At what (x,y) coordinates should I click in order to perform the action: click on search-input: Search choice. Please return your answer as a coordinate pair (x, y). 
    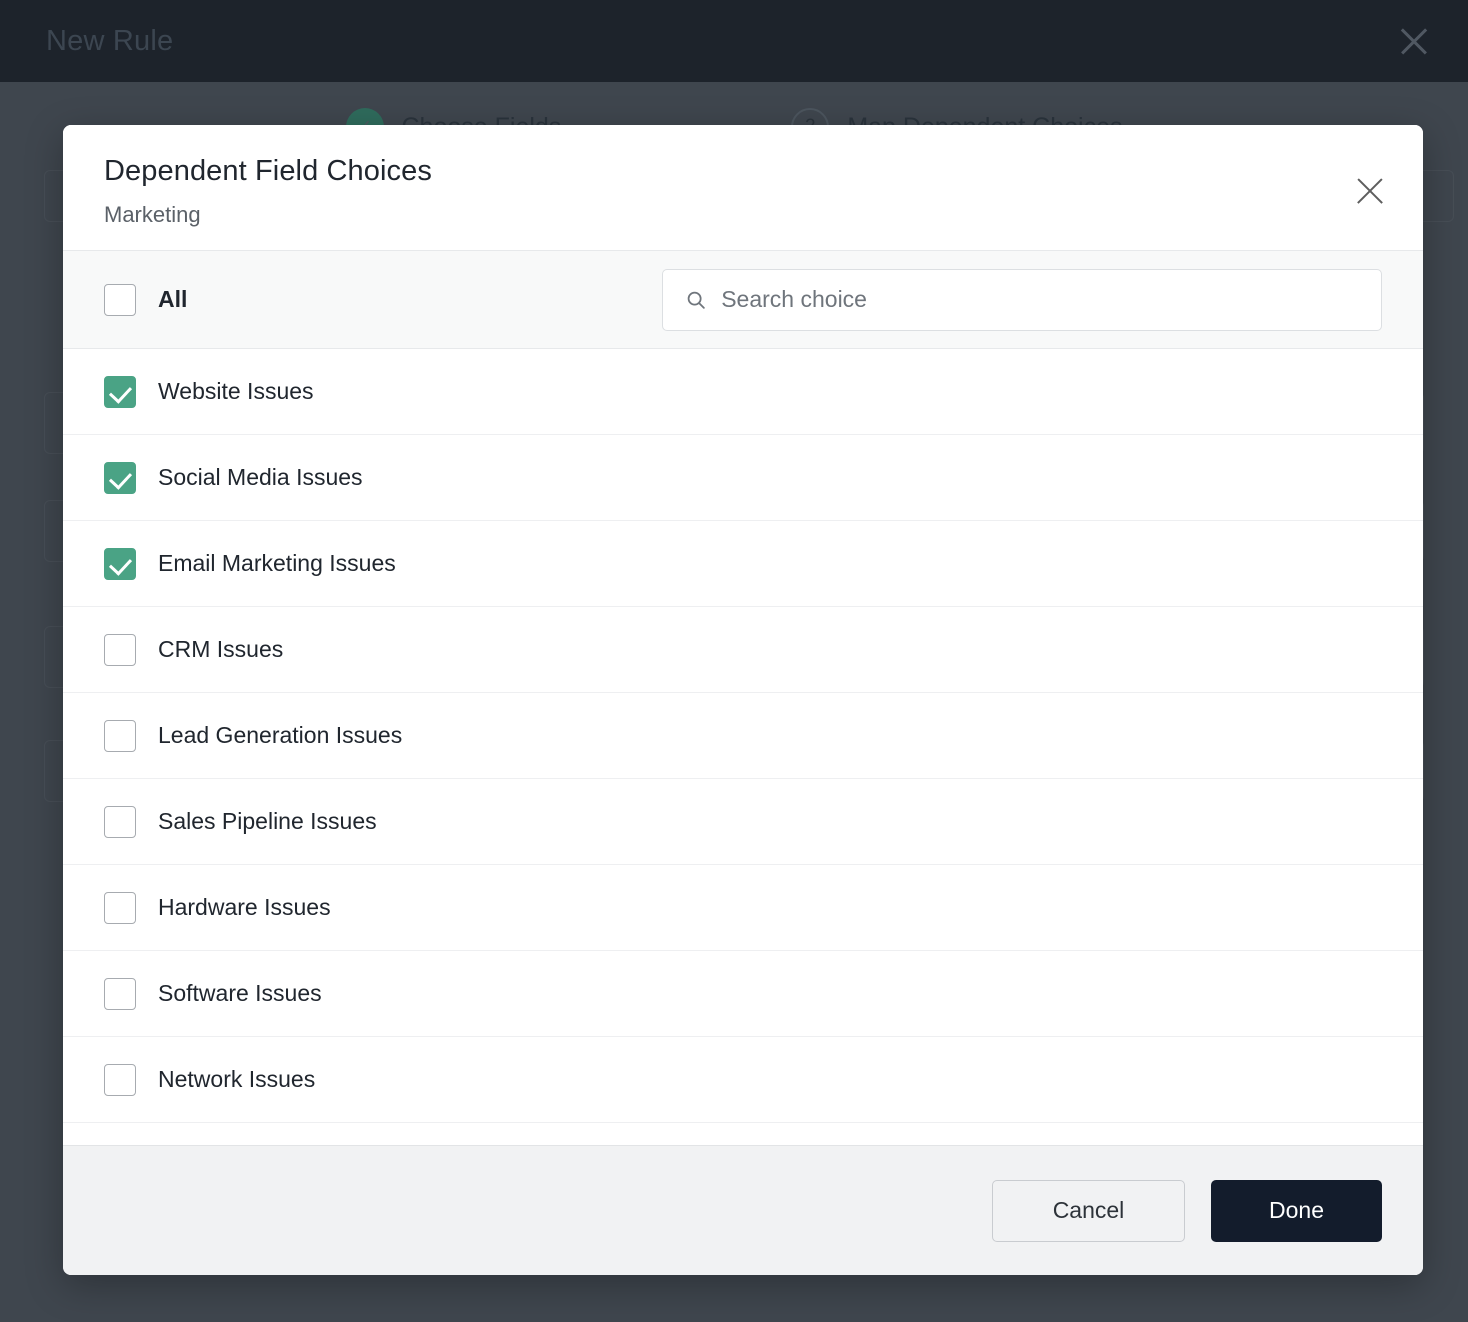
    Looking at the image, I should click on (1022, 299).